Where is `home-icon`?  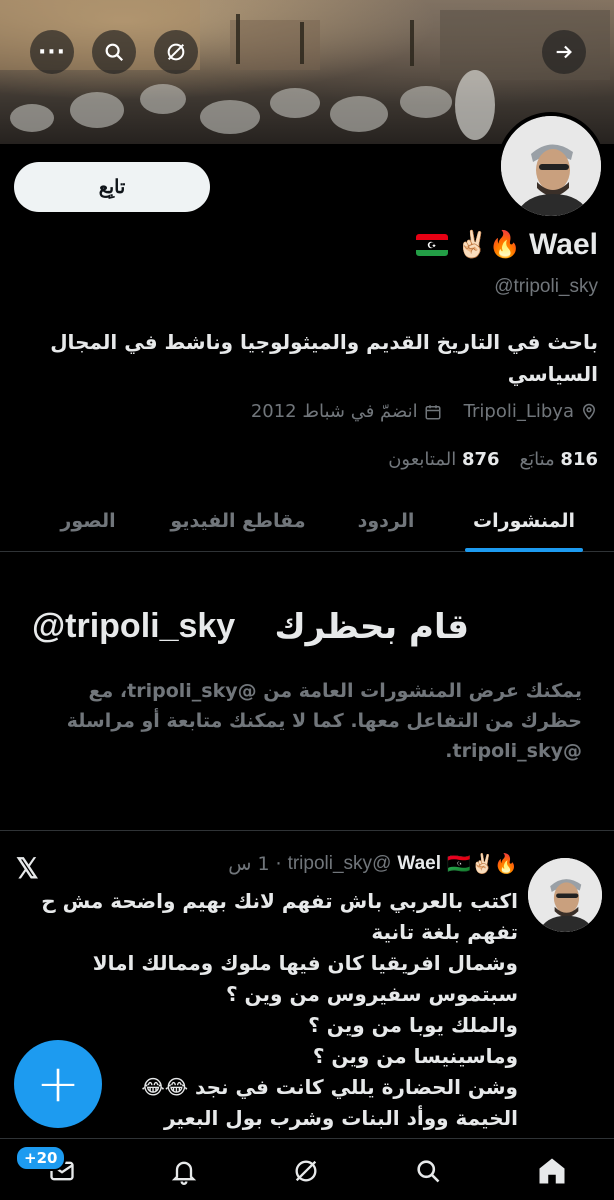 home-icon is located at coordinates (552, 1171).